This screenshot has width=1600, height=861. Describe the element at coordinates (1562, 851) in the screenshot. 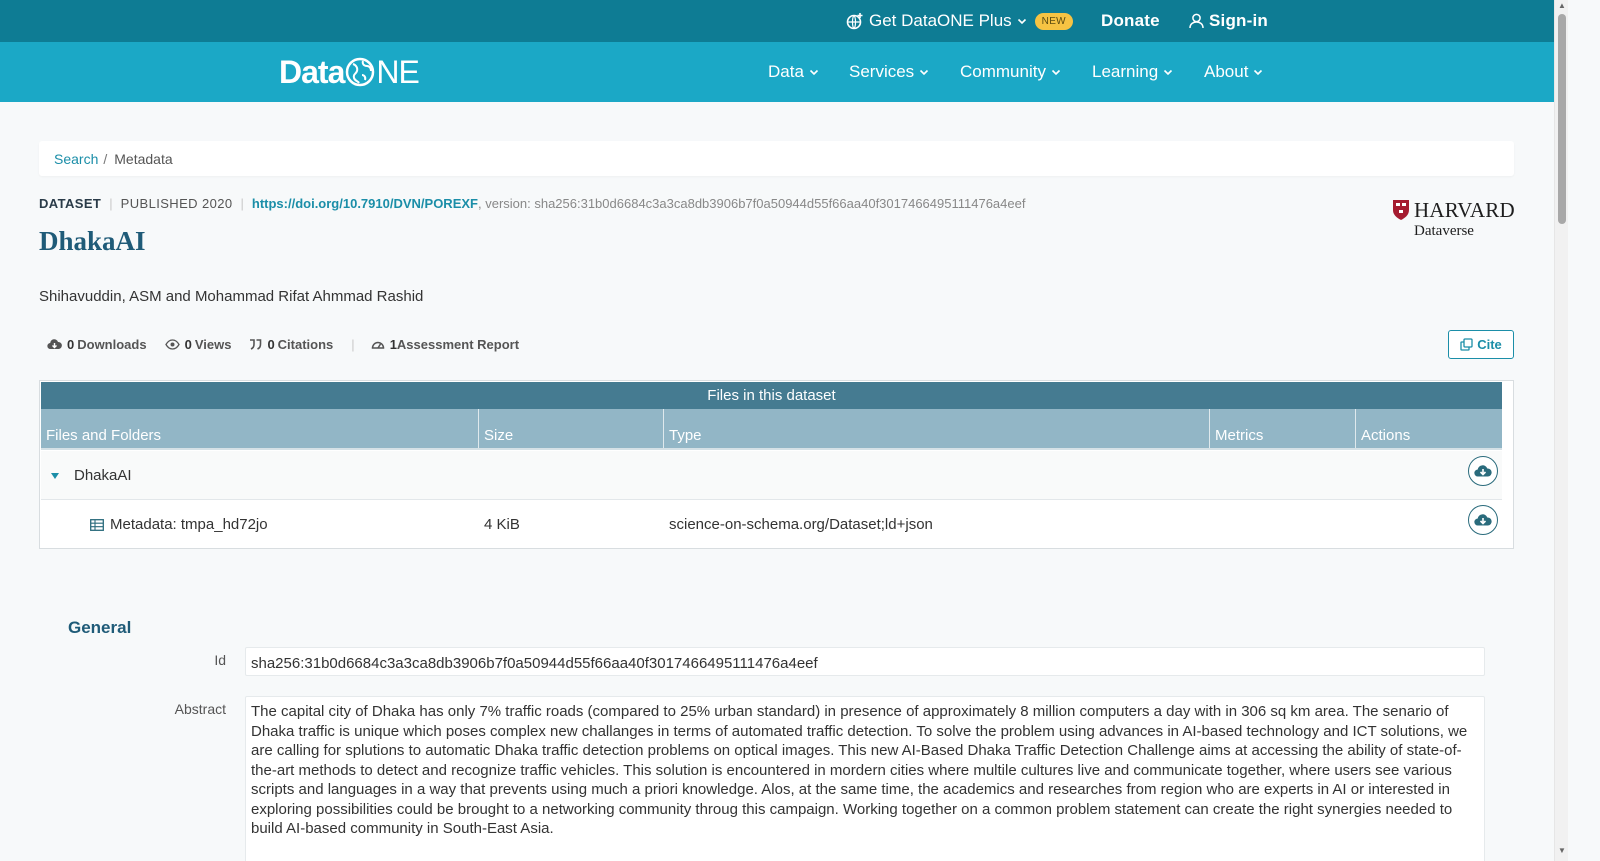

I see `scroll-down-icon: ▼` at that location.